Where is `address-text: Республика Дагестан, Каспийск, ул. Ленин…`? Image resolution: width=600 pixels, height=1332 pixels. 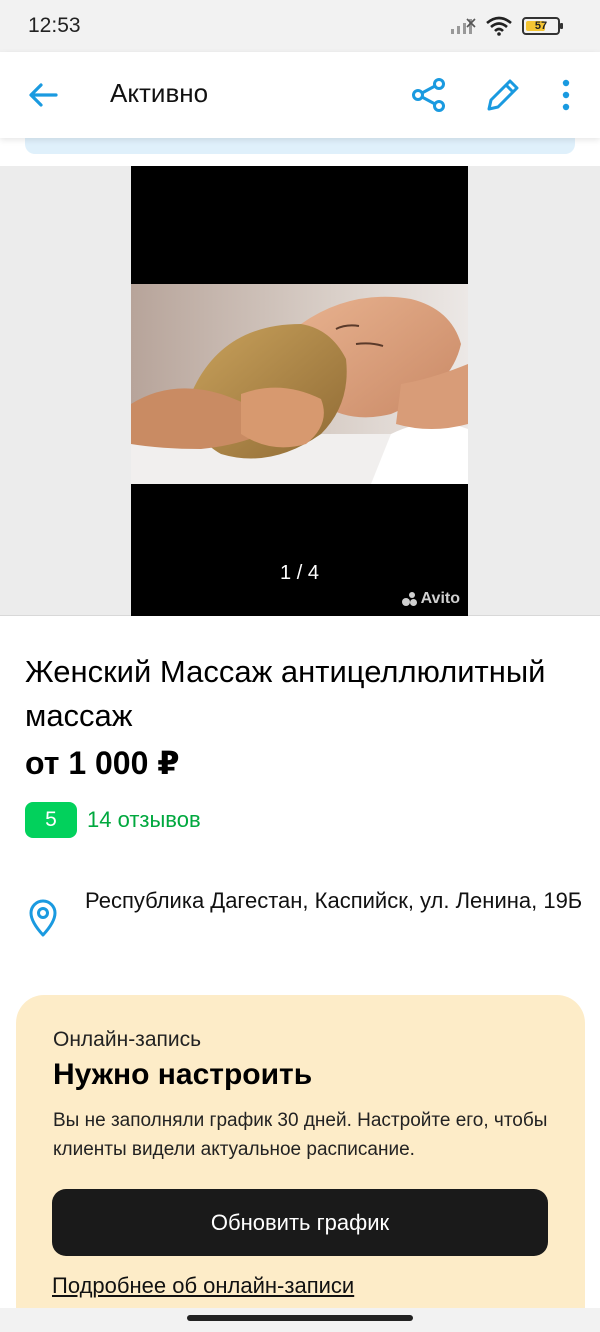
address-text: Республика Дагестан, Каспийск, ул. Ленин… is located at coordinates (334, 900).